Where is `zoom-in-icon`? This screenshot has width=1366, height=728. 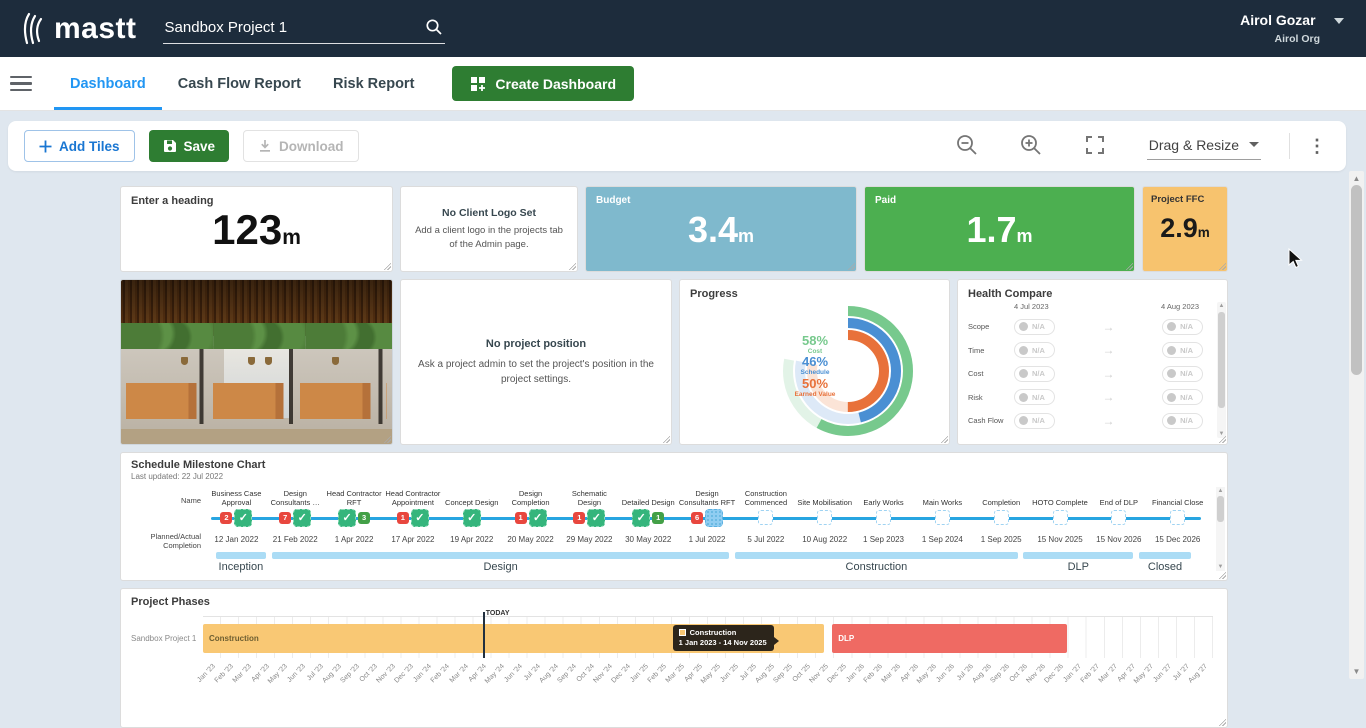 zoom-in-icon is located at coordinates (1032, 146).